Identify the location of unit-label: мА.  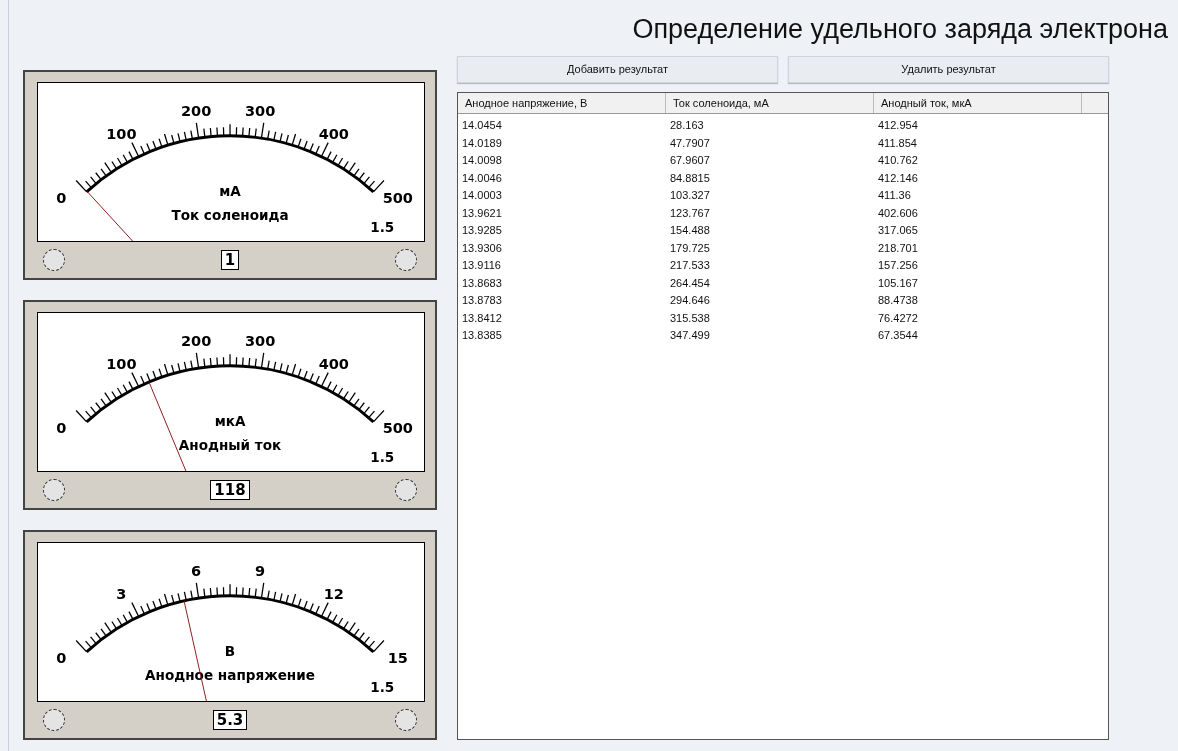
(230, 190).